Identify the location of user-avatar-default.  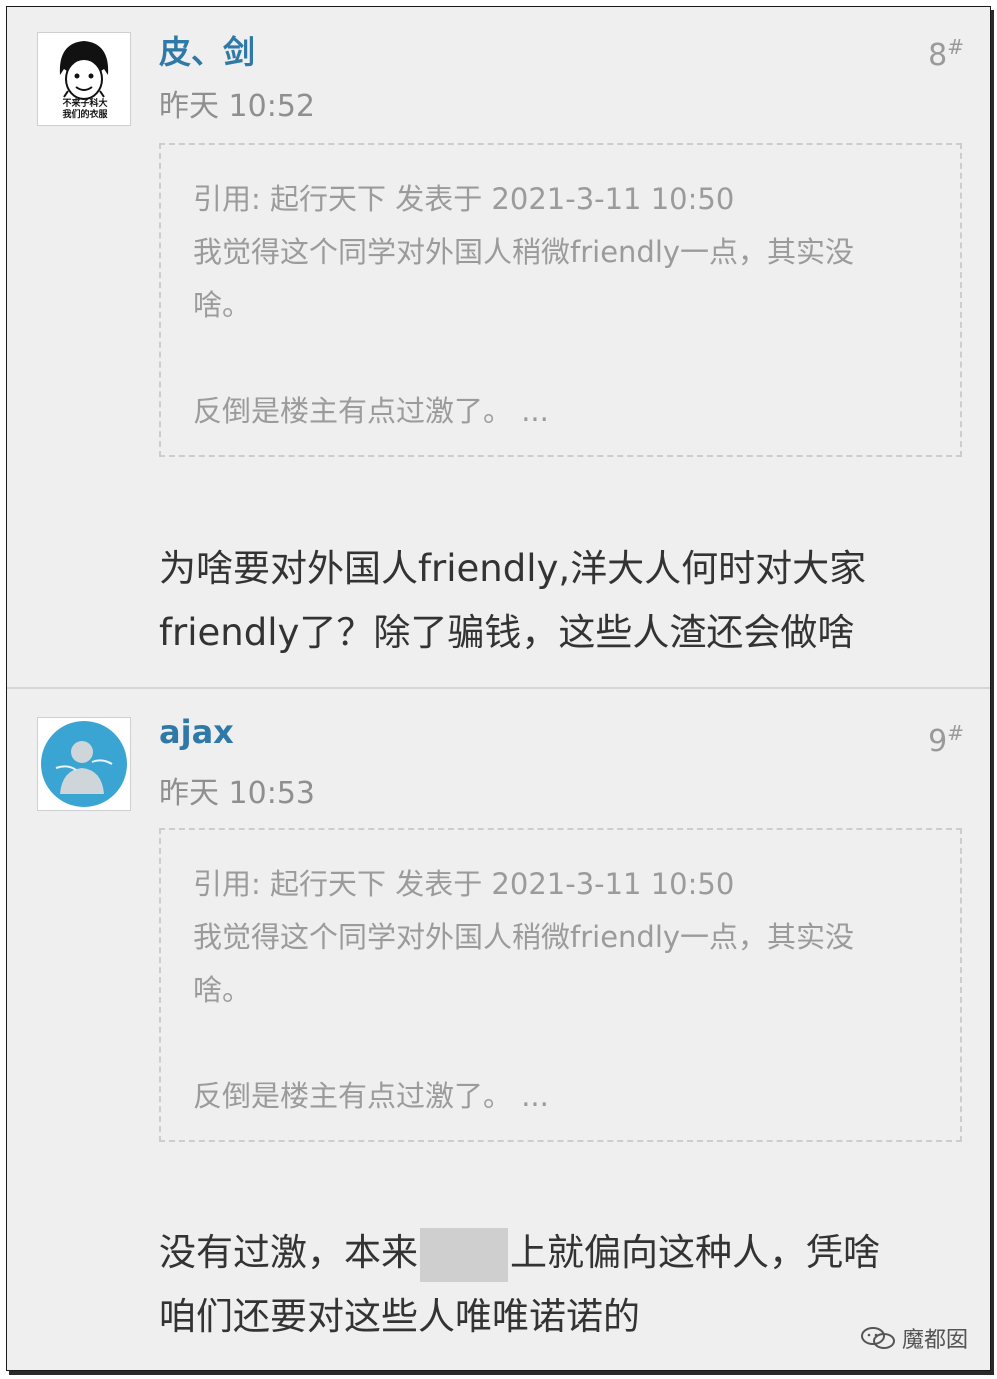
(84, 764).